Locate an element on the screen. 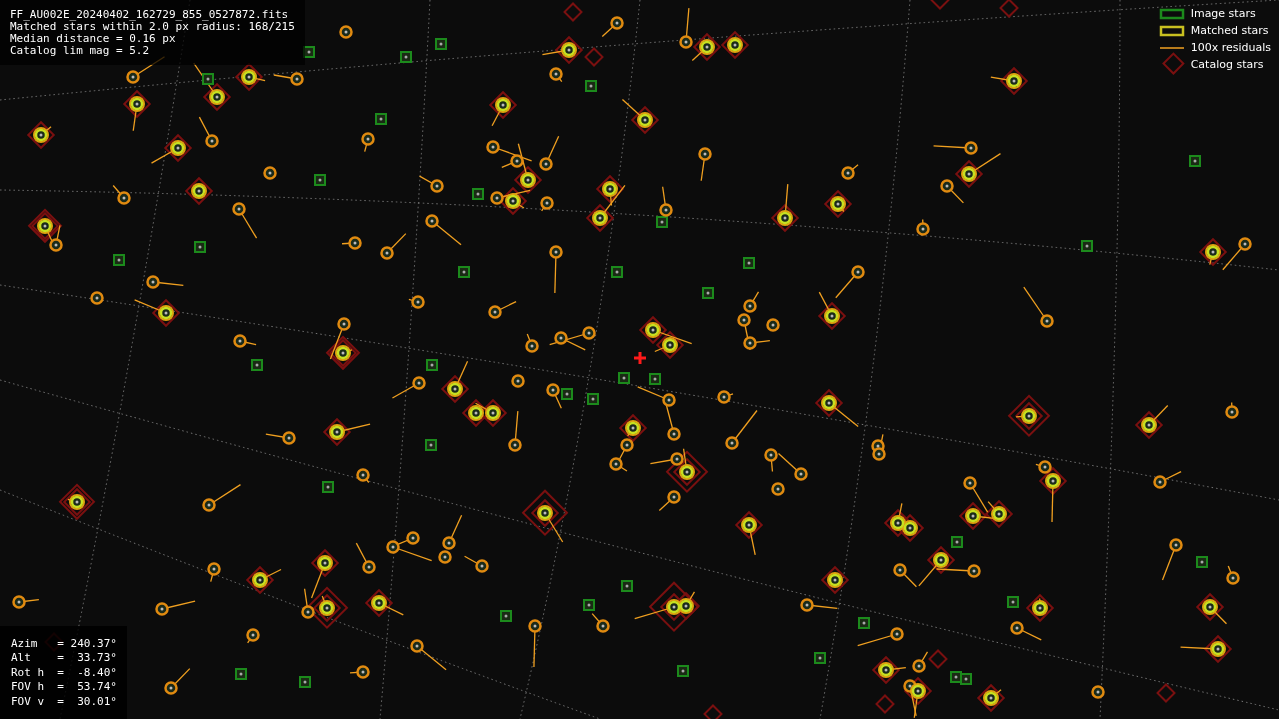  legend-label: Matched stars is located at coordinates (1229, 30).